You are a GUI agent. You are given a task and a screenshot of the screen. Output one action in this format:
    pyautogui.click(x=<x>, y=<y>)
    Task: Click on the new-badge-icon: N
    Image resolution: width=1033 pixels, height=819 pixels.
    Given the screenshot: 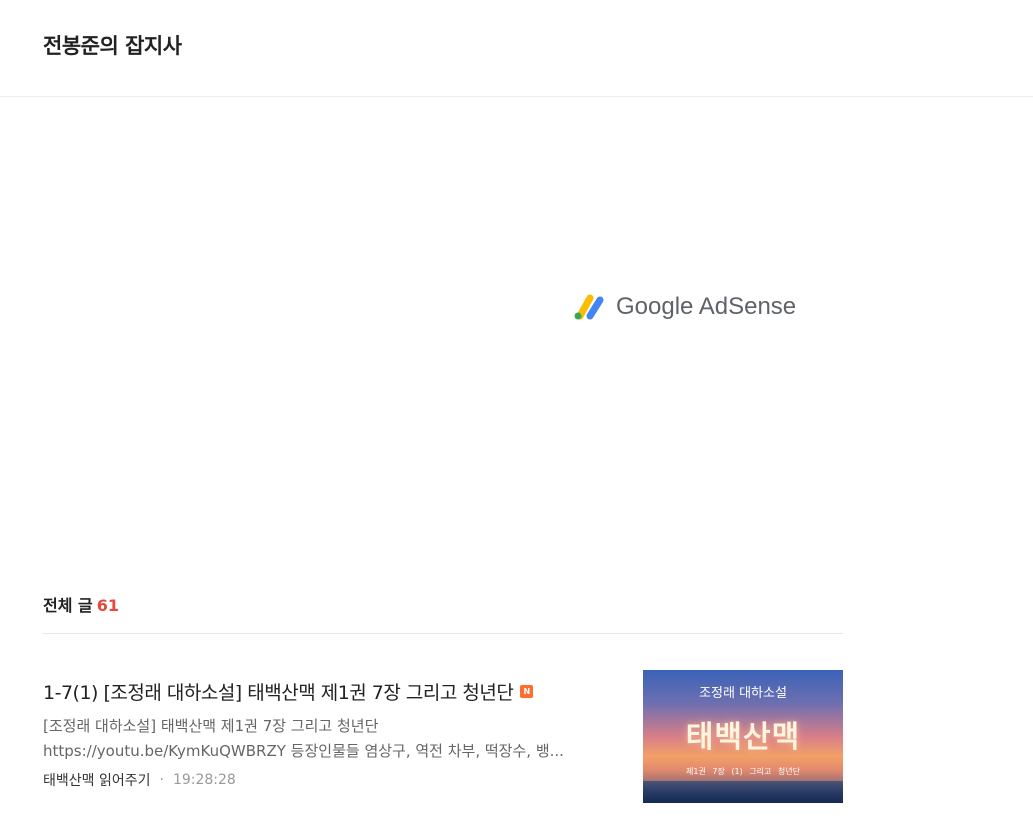 What is the action you would take?
    pyautogui.click(x=527, y=691)
    